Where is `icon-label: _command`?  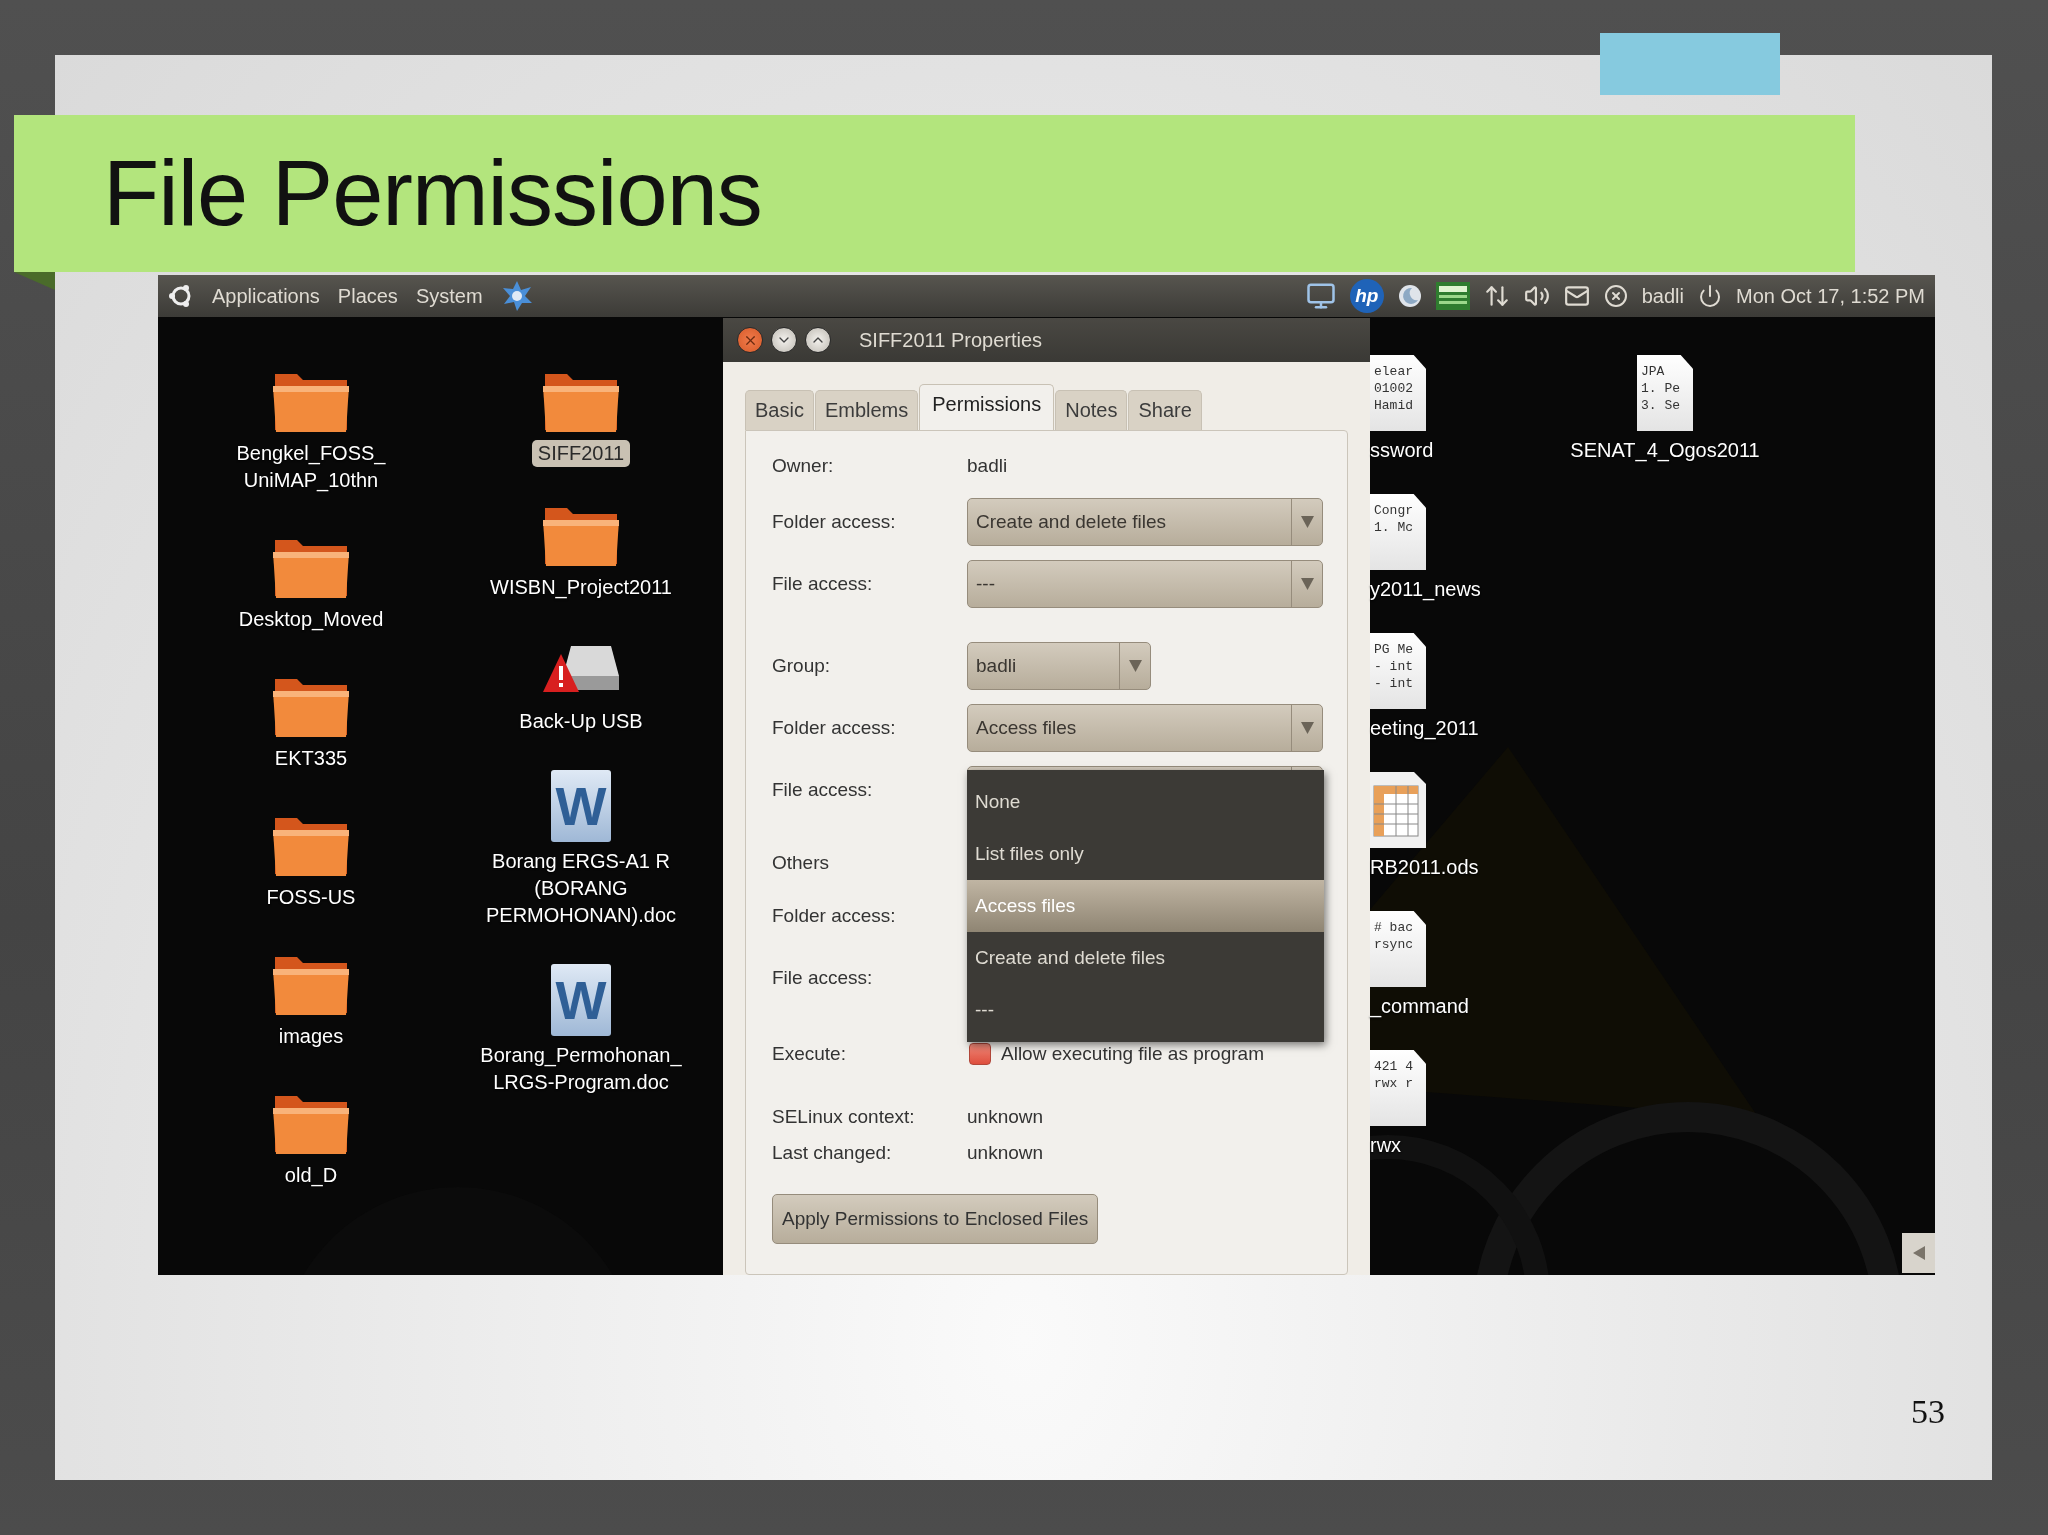 icon-label: _command is located at coordinates (1419, 1006).